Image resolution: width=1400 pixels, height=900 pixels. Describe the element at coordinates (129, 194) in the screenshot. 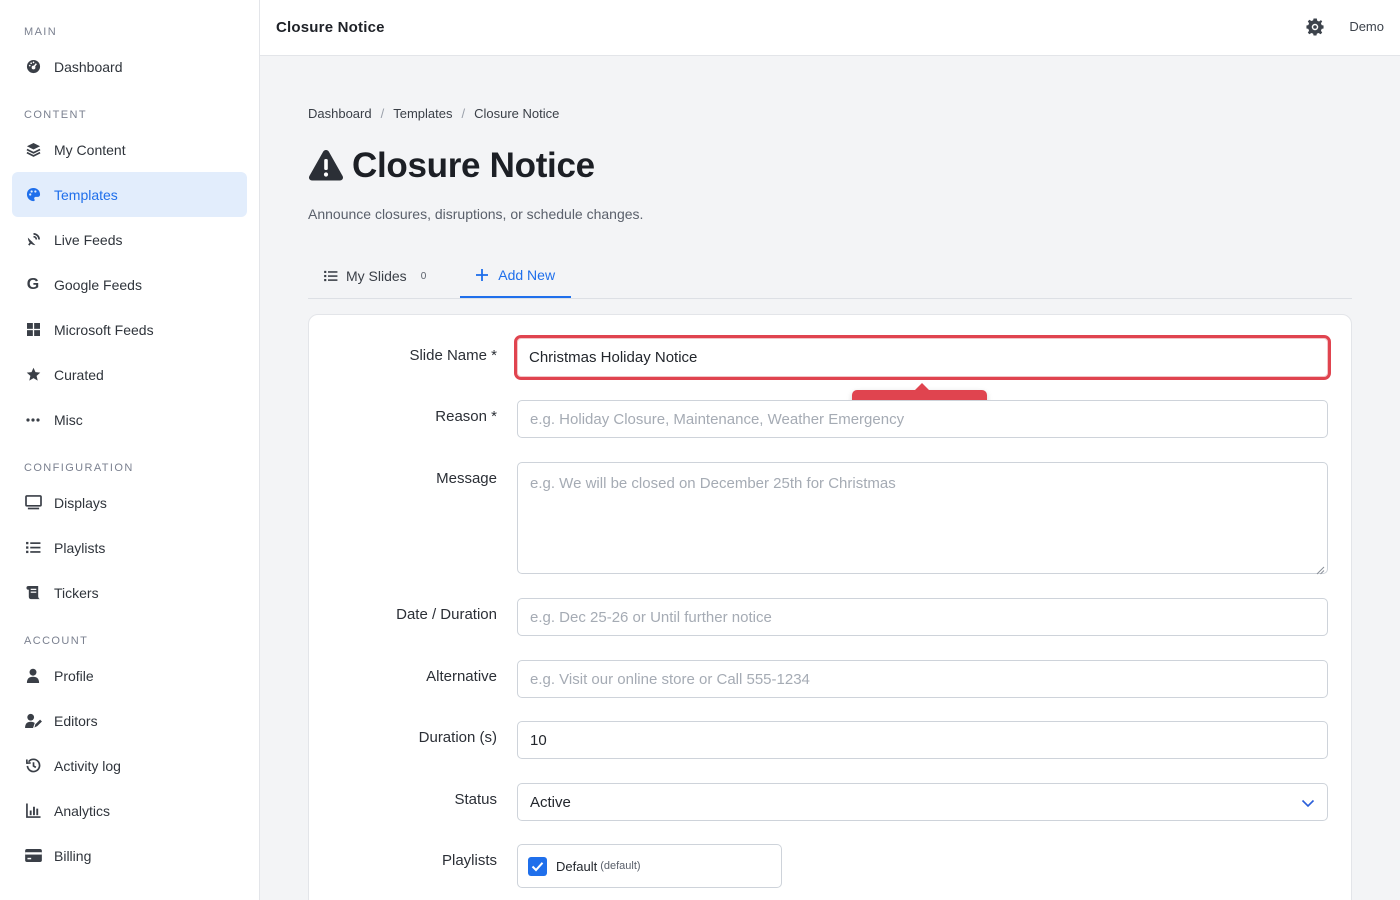

I see `sidebar-item-templates: Templates` at that location.